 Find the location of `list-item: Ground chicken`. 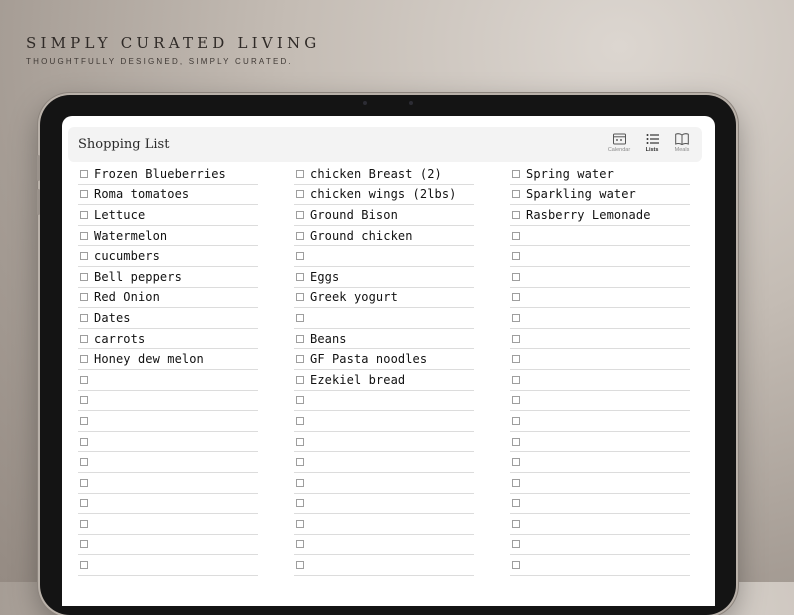

list-item: Ground chicken is located at coordinates (384, 236).